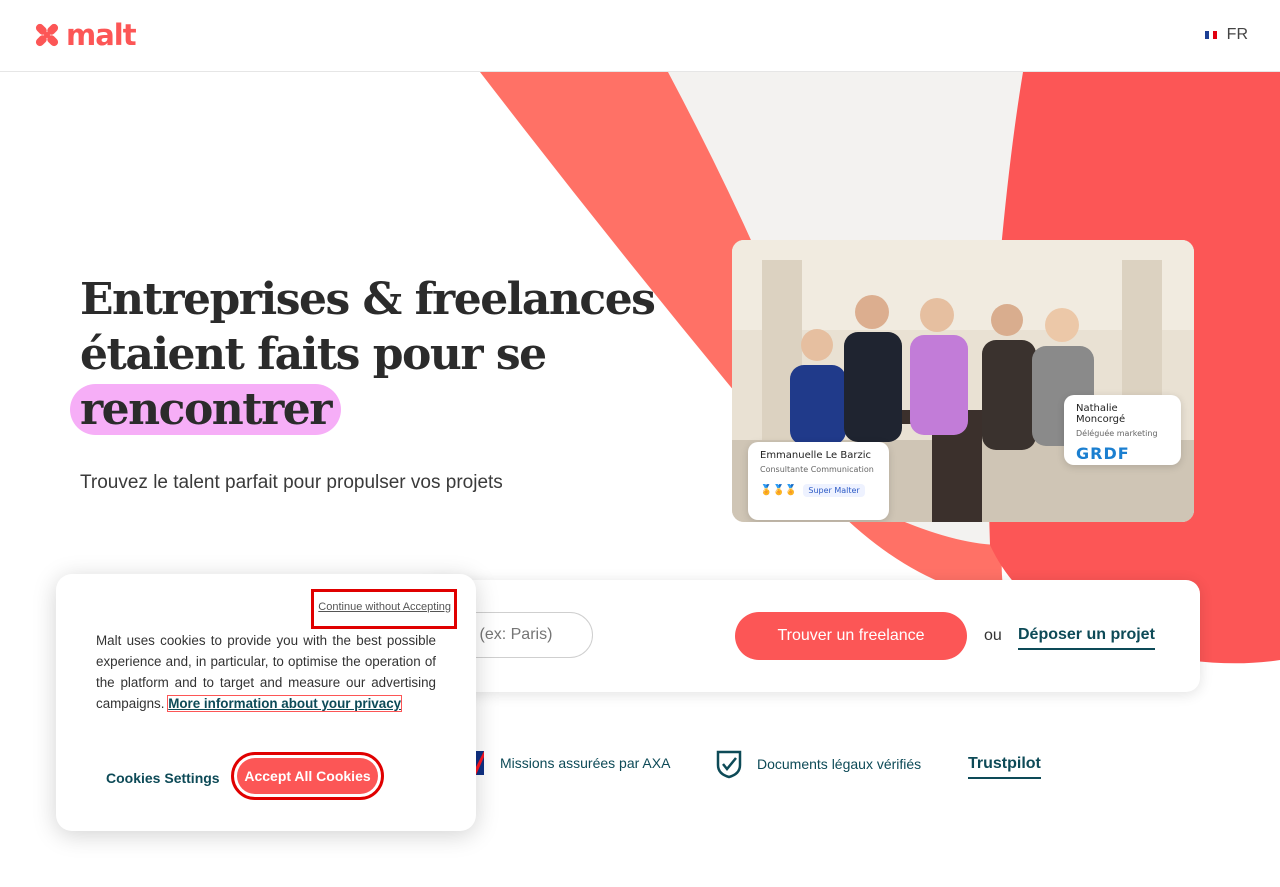 This screenshot has height=887, width=1280. Describe the element at coordinates (585, 763) in the screenshot. I see `axa-label: Missions assurées par AXA` at that location.